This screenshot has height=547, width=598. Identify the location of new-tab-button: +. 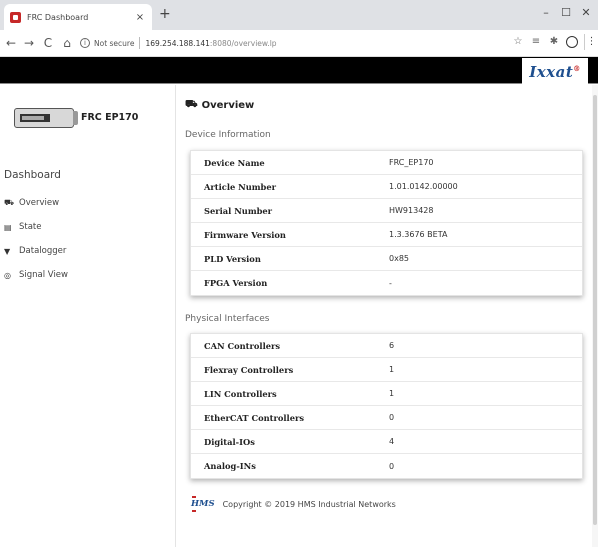
(165, 14).